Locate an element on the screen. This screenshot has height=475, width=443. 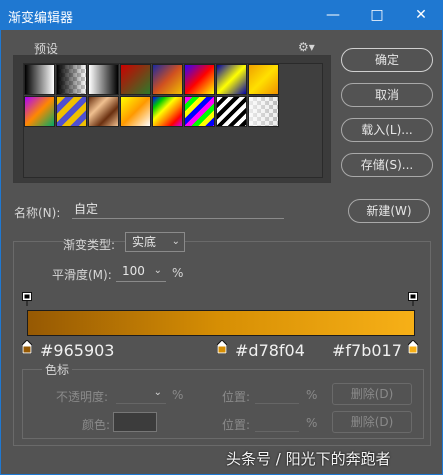
color-location-unit: % is located at coordinates (312, 423).